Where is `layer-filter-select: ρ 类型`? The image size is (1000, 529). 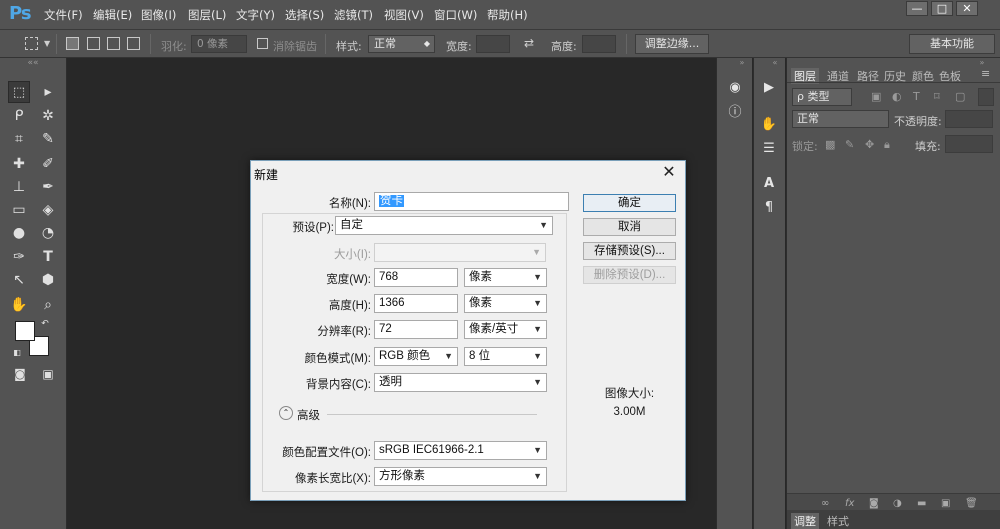 layer-filter-select: ρ 类型 is located at coordinates (822, 97).